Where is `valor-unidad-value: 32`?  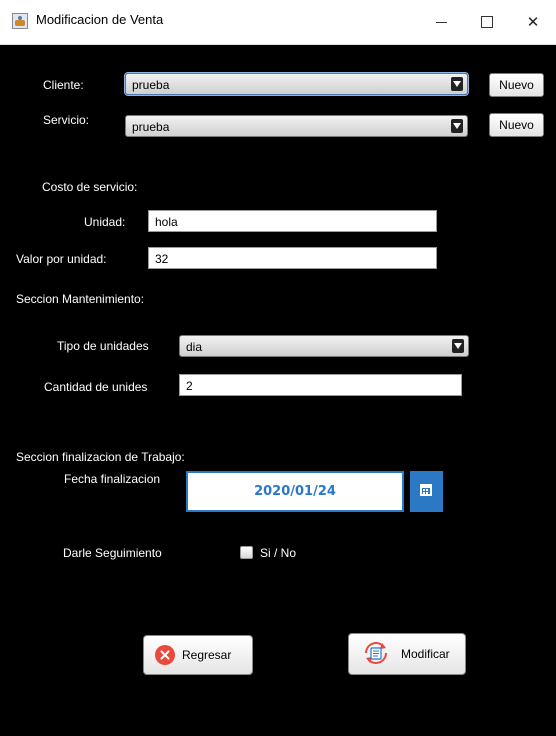
valor-unidad-value: 32 is located at coordinates (162, 259).